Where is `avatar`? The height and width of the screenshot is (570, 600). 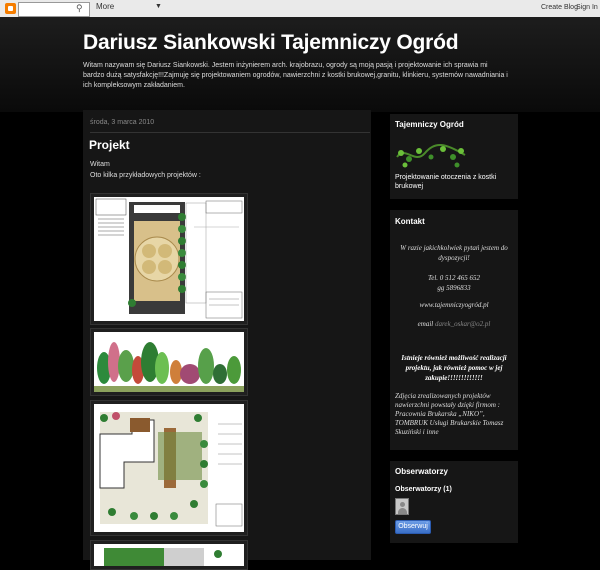 avatar is located at coordinates (402, 506).